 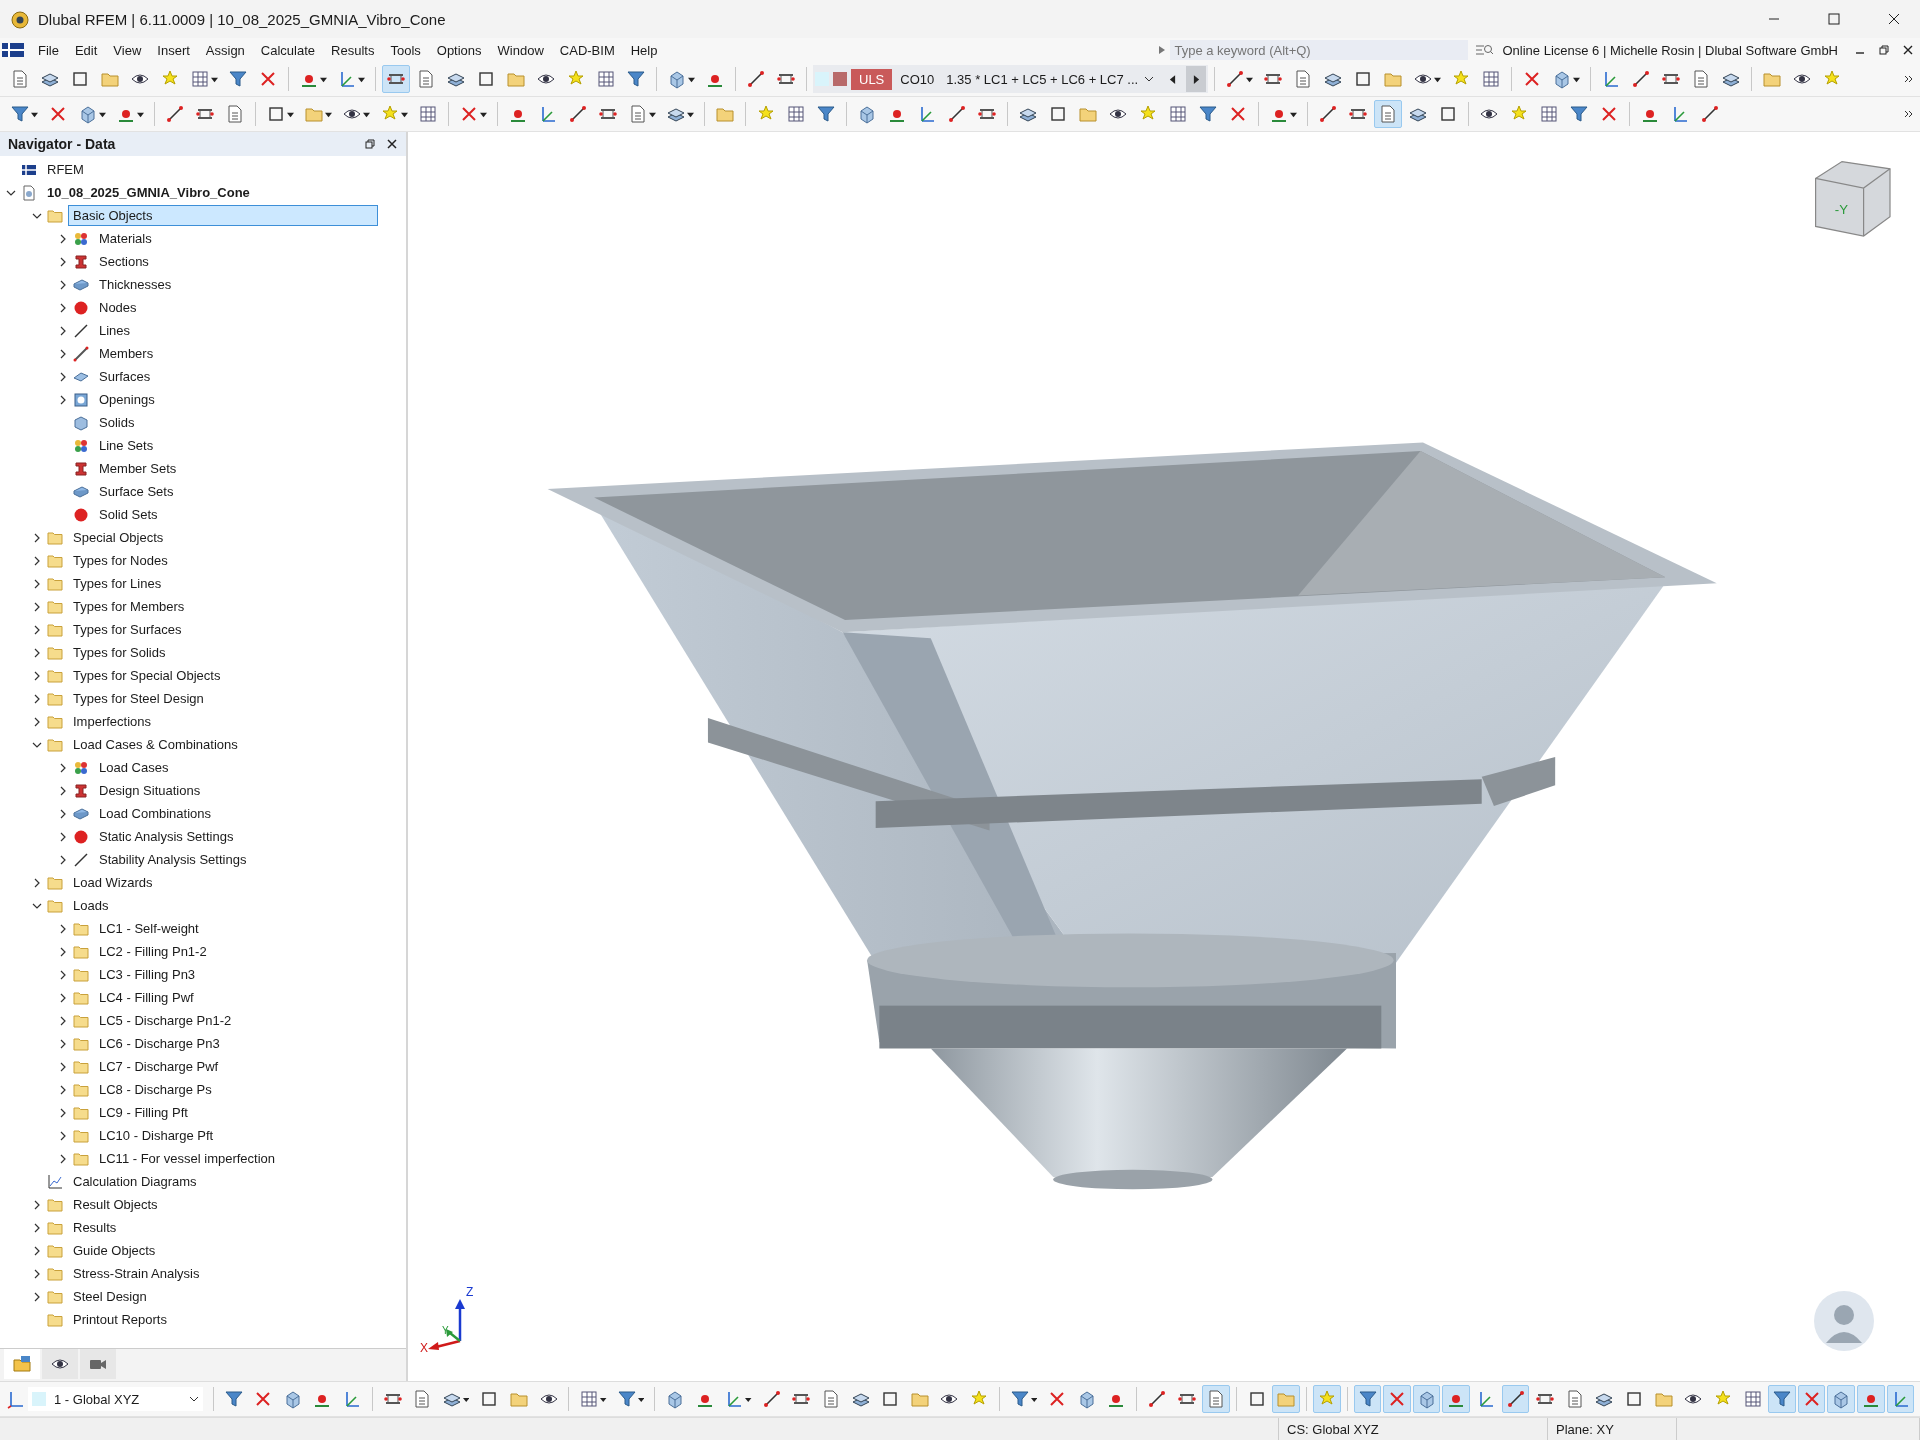 What do you see at coordinates (138, 468) in the screenshot?
I see `tree-item: Member Sets` at bounding box center [138, 468].